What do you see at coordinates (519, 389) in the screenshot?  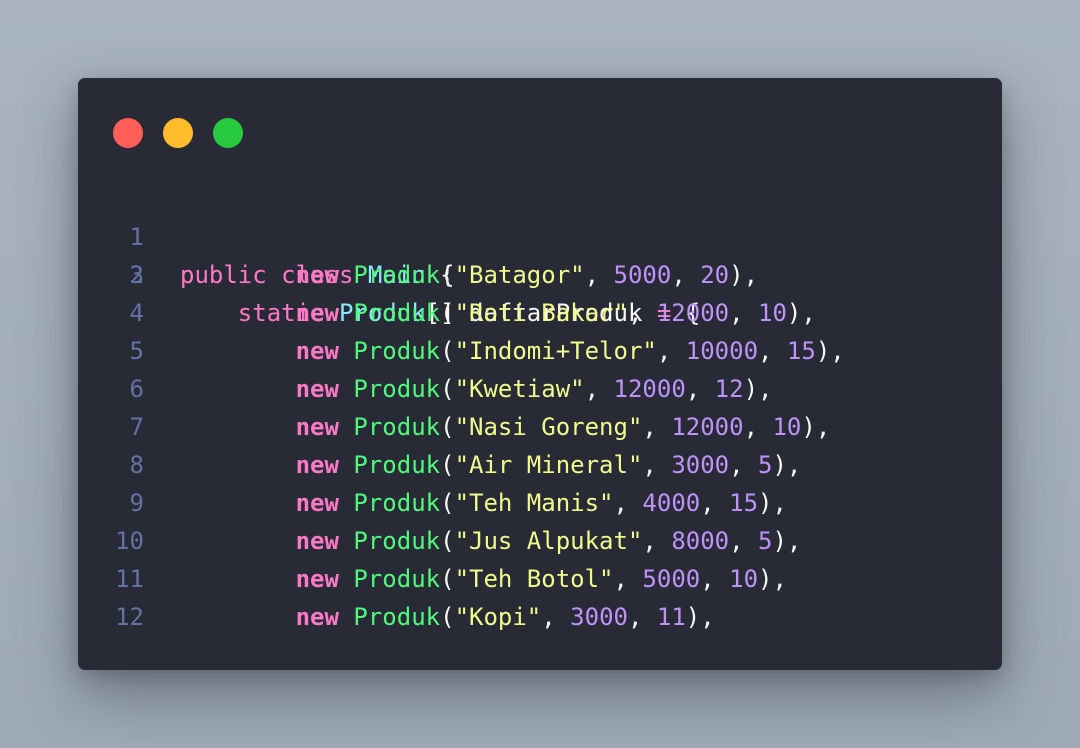 I see `string-token: "Kwetiaw"` at bounding box center [519, 389].